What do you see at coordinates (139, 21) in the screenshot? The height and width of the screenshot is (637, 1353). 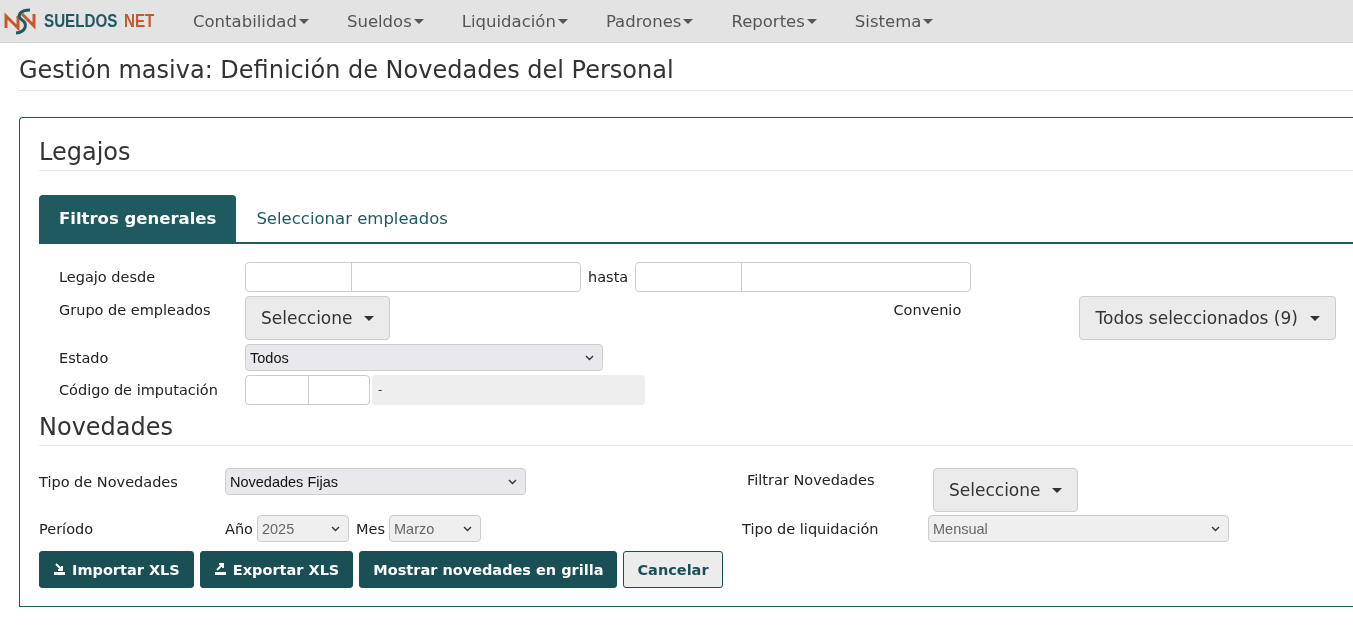 I see `brand-suffix: NET` at bounding box center [139, 21].